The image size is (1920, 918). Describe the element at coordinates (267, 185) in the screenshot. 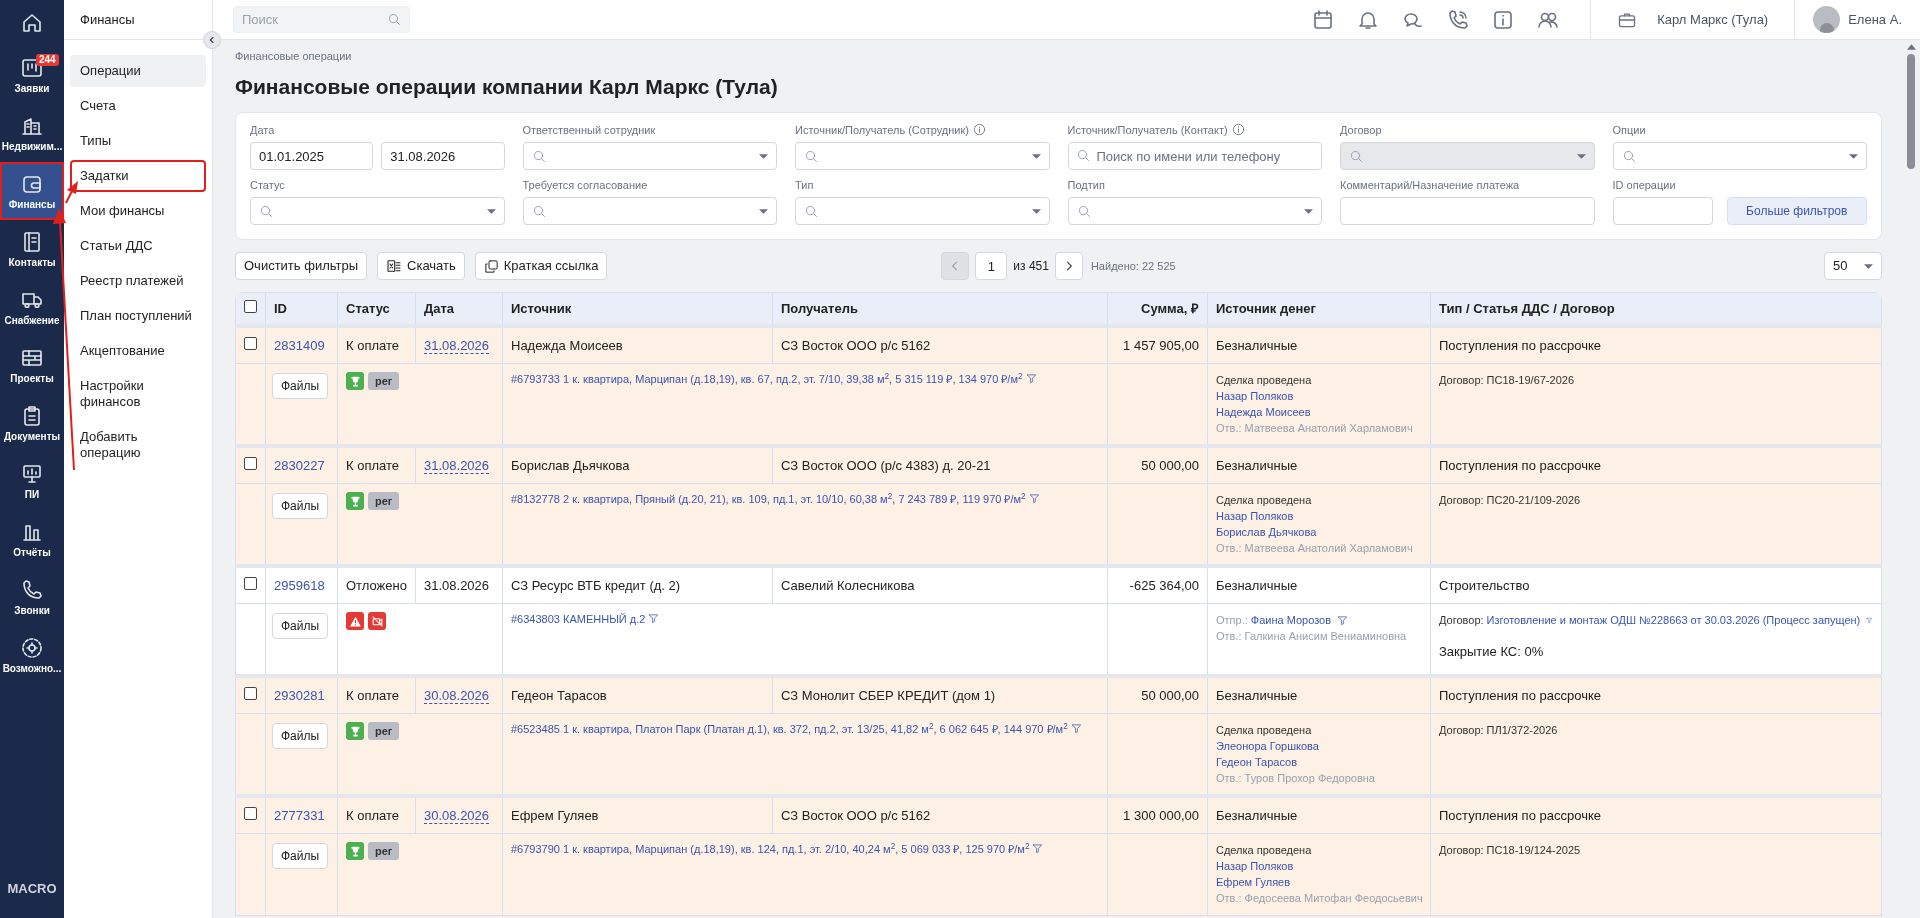

I see `filter-label: Статус` at that location.